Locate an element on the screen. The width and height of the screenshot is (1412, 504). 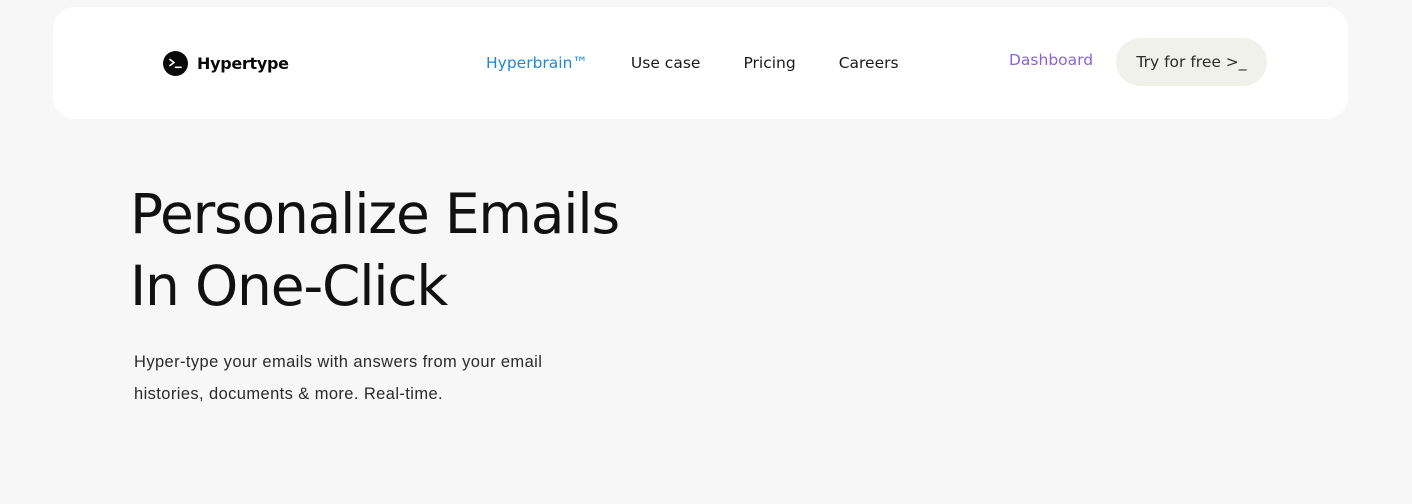
terminal-prompt-glyph is located at coordinates (175, 63).